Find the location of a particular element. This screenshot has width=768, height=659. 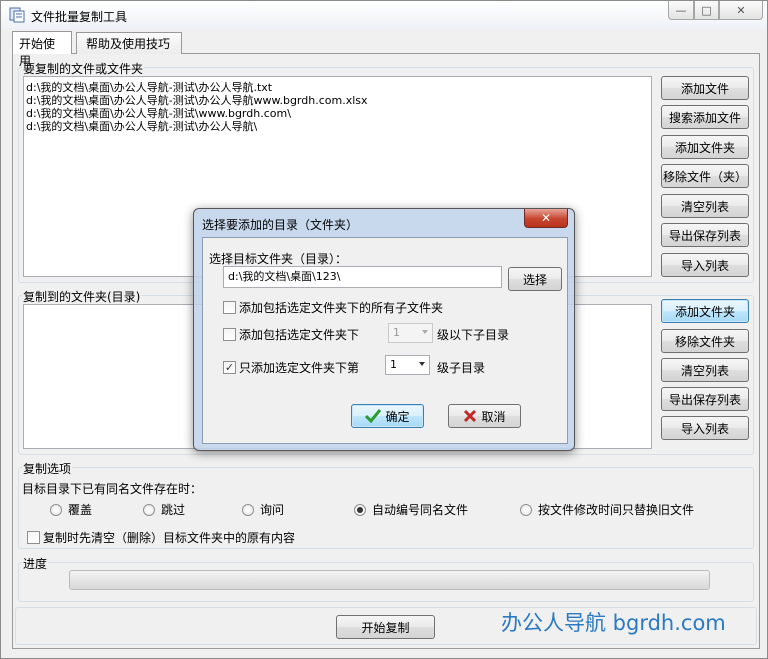

checkbox-label: 添加包括选定文件夹下 is located at coordinates (299, 335).